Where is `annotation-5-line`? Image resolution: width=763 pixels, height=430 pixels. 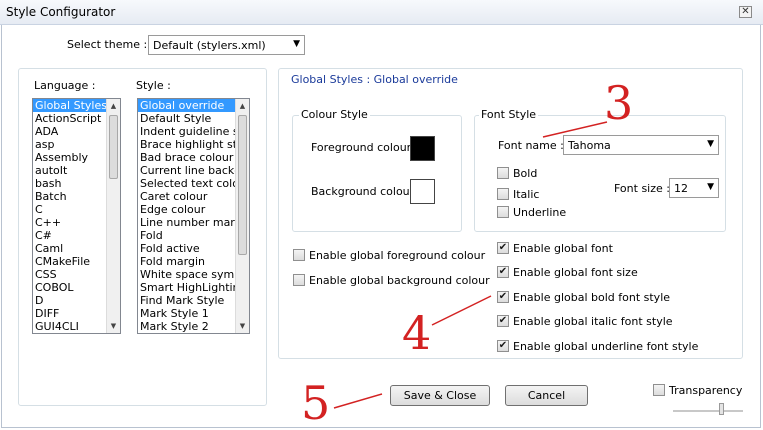 annotation-5-line is located at coordinates (358, 401).